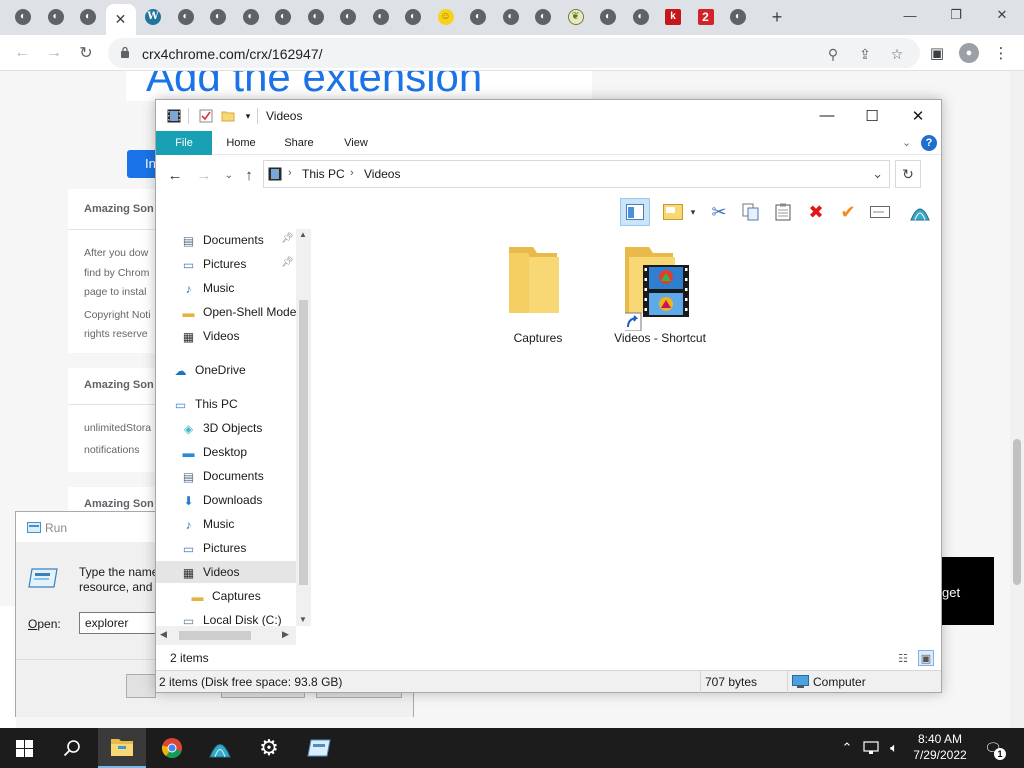 Image resolution: width=1024 pixels, height=768 pixels. Describe the element at coordinates (910, 15) in the screenshot. I see `browser-minimize-button: —` at that location.